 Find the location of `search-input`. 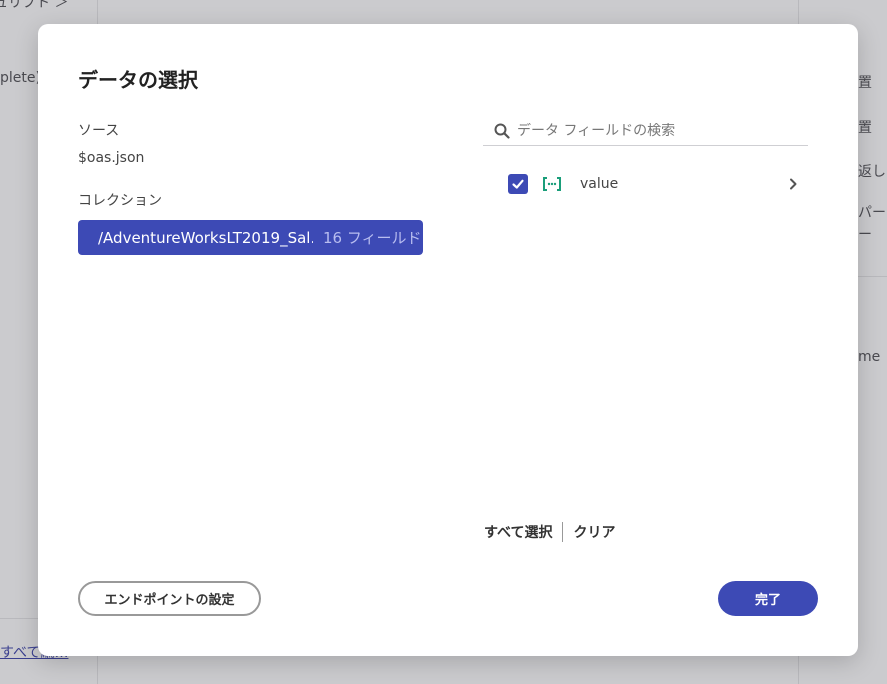

search-input is located at coordinates (662, 130).